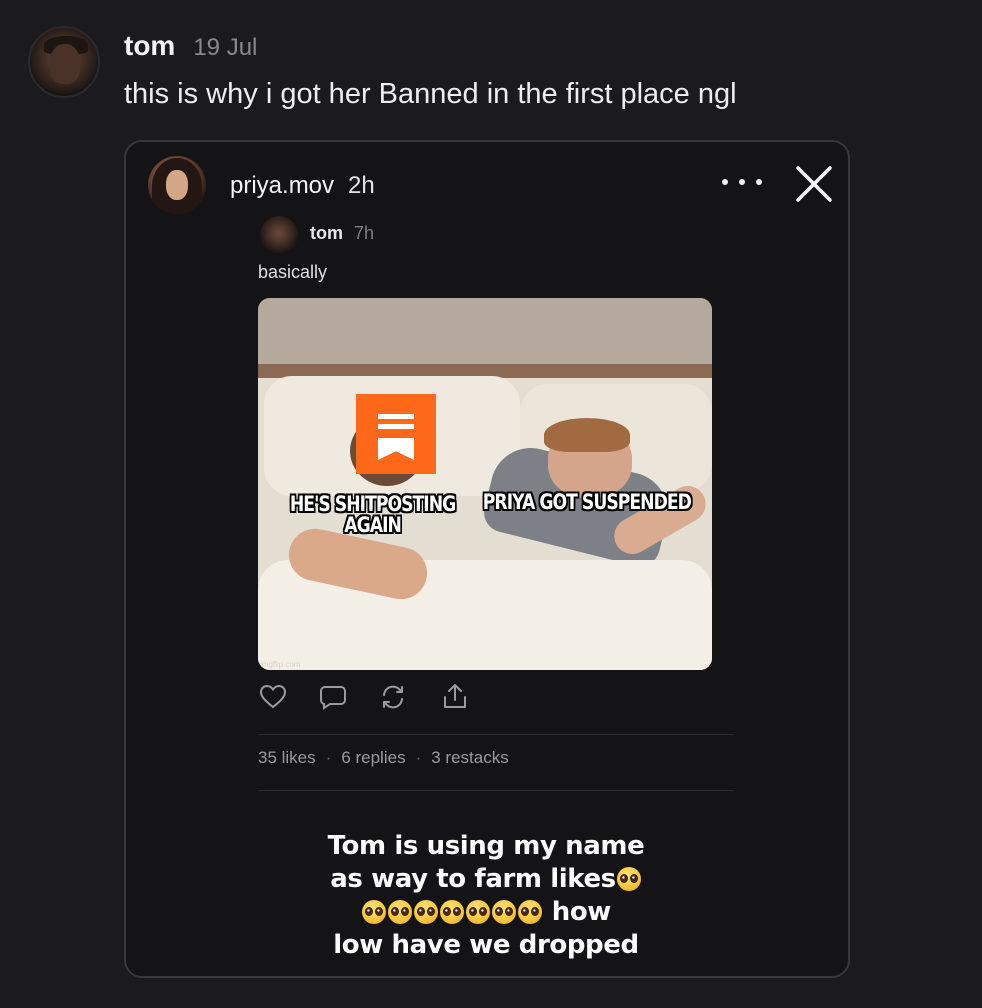  What do you see at coordinates (287, 758) in the screenshot?
I see `likes-count: 35 likes` at bounding box center [287, 758].